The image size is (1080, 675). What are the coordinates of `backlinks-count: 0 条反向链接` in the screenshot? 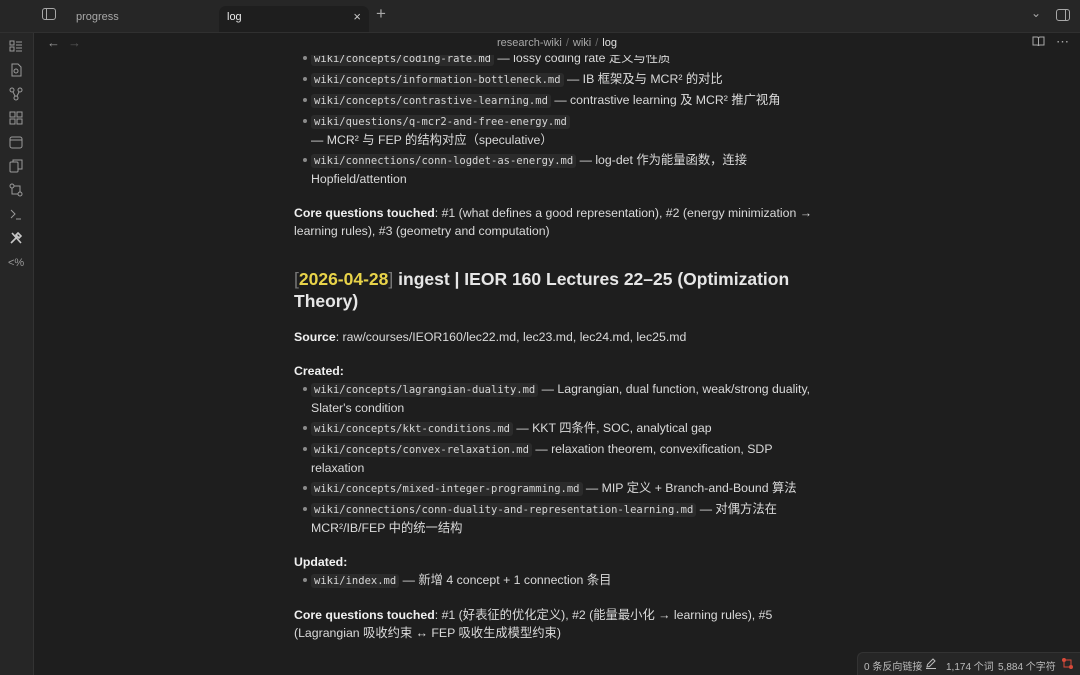 It's located at (893, 665).